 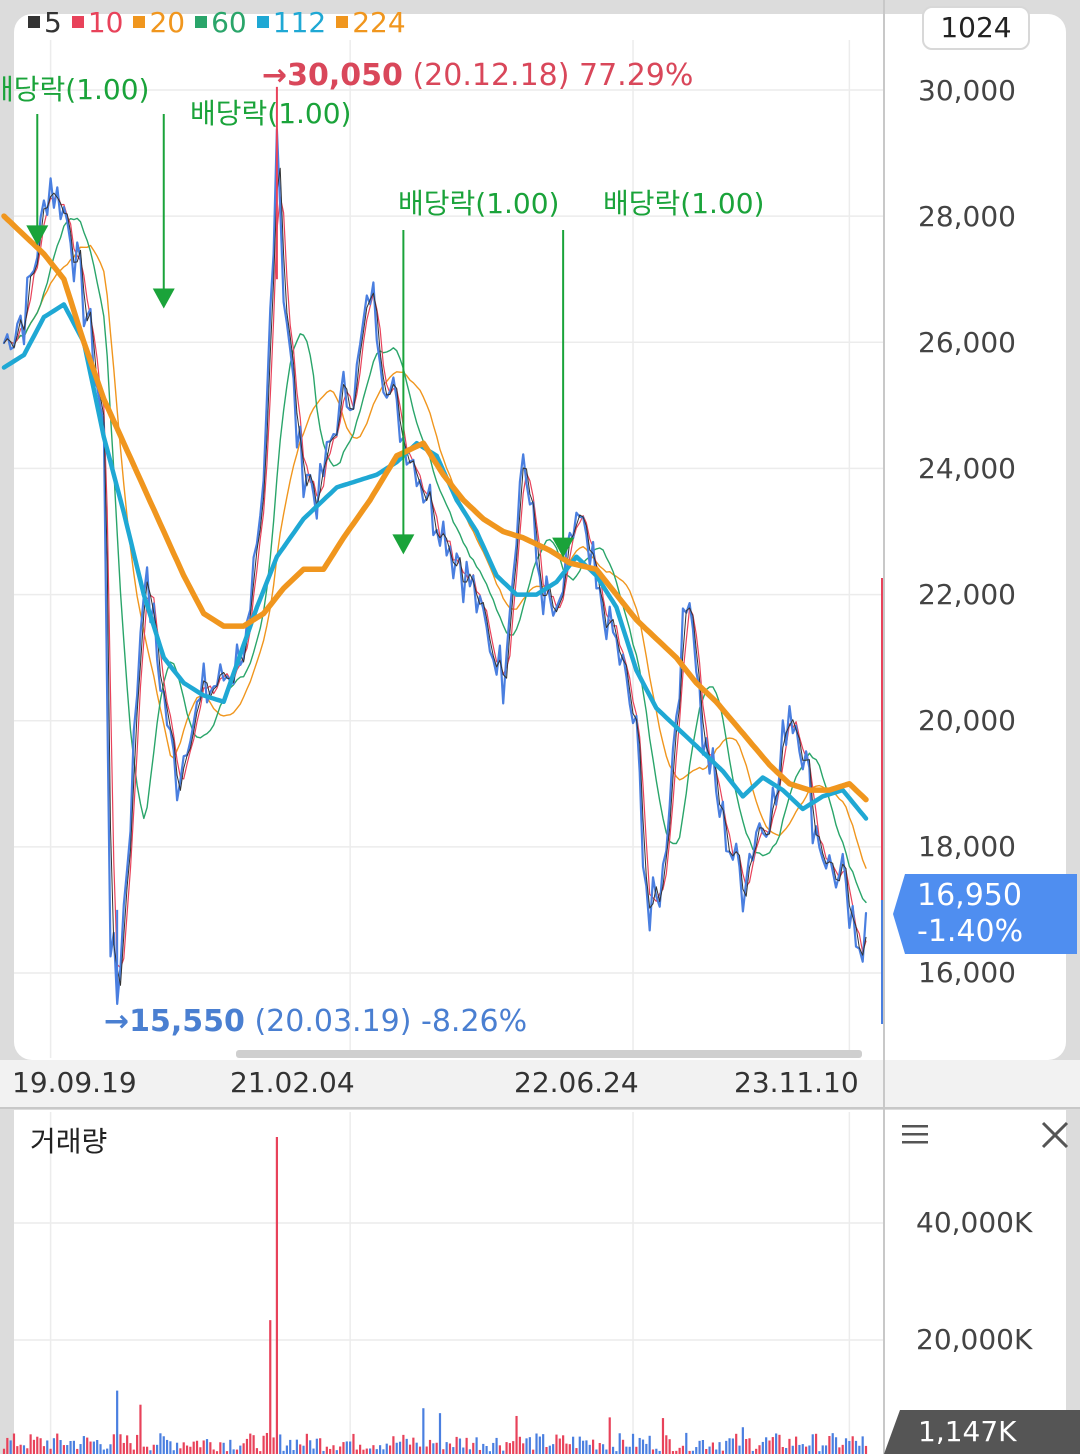 I want to click on legend-ma60: 60, so click(x=221, y=22).